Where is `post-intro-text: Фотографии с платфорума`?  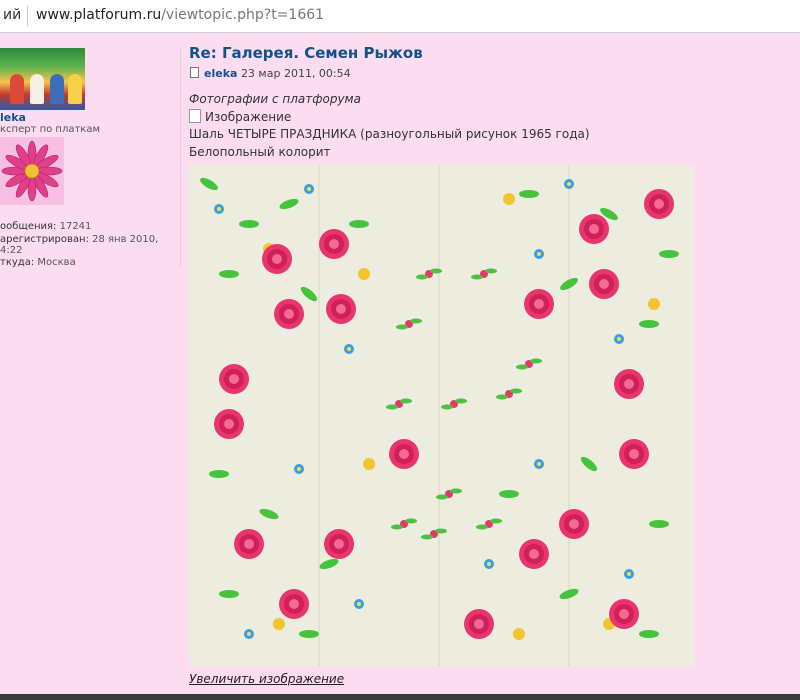
post-intro-text: Фотографии с платфорума is located at coordinates (275, 99).